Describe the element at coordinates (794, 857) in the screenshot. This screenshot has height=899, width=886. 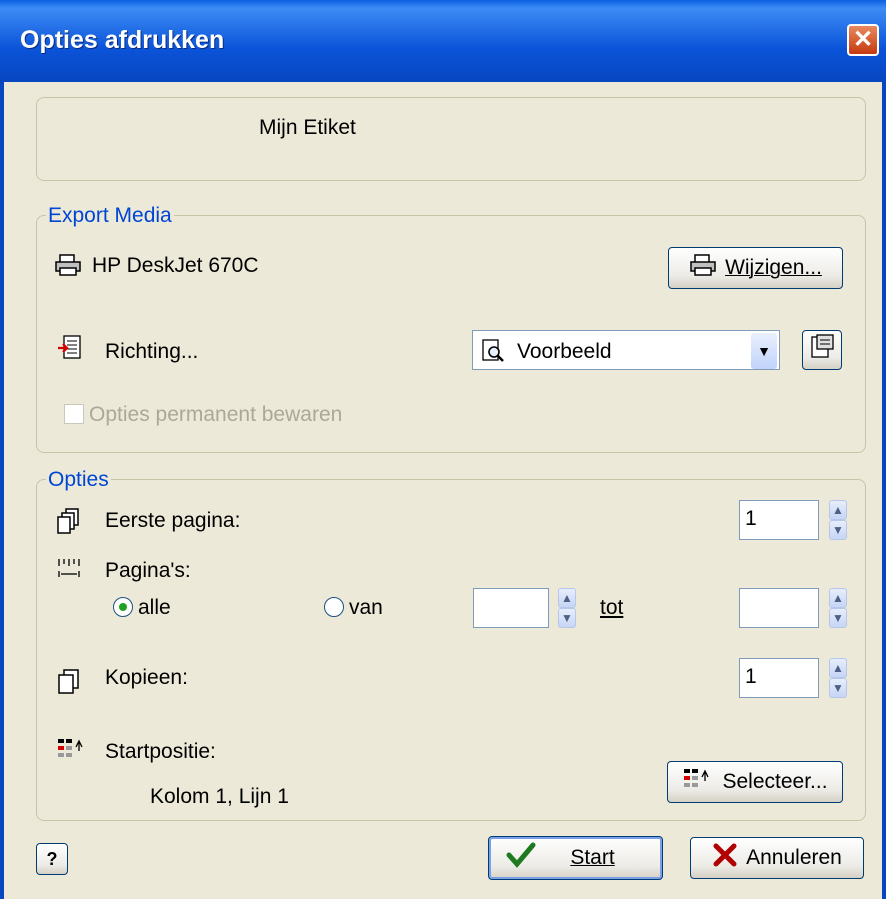
I see `cancel-button-label: Annuleren` at that location.